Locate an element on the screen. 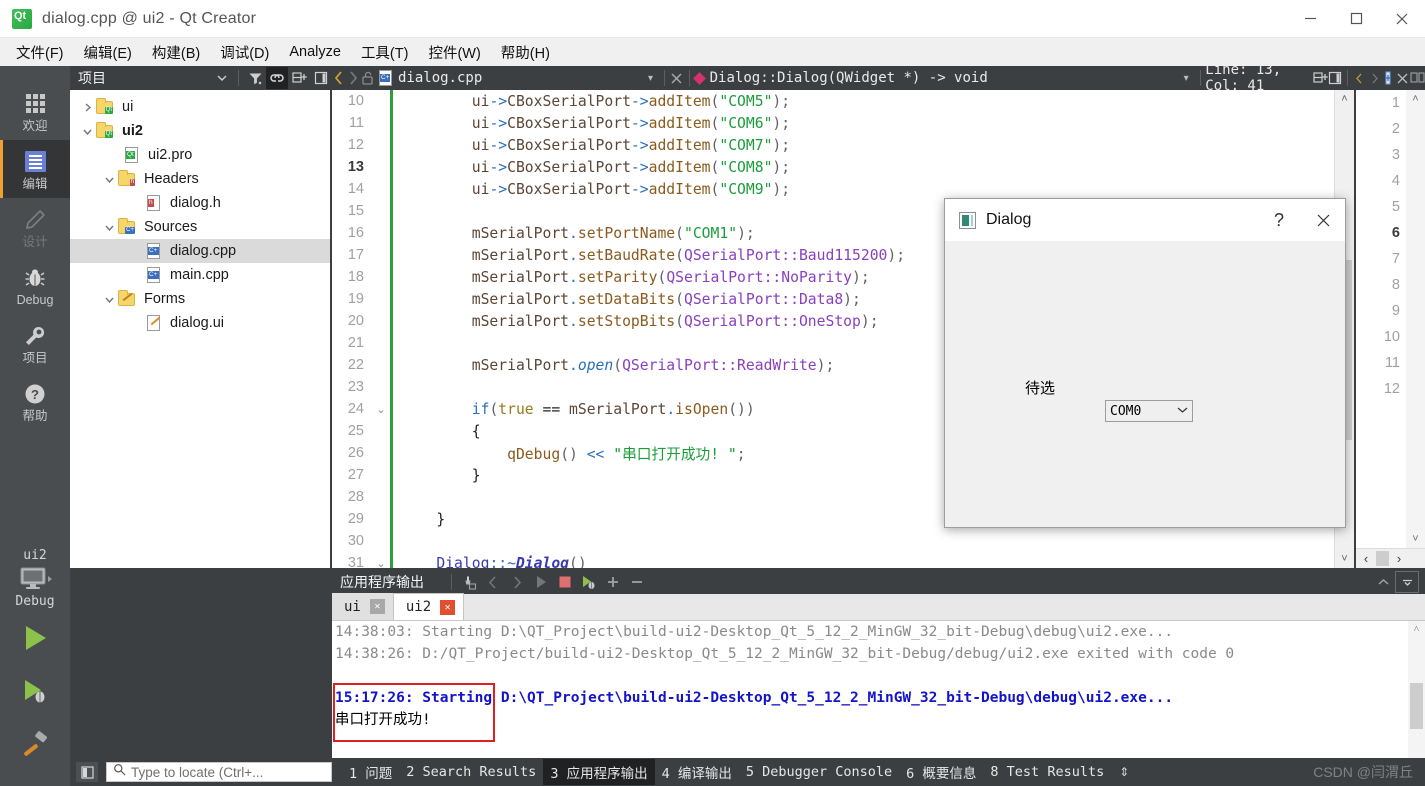  split-code-line: 4 is located at coordinates (1381, 181).